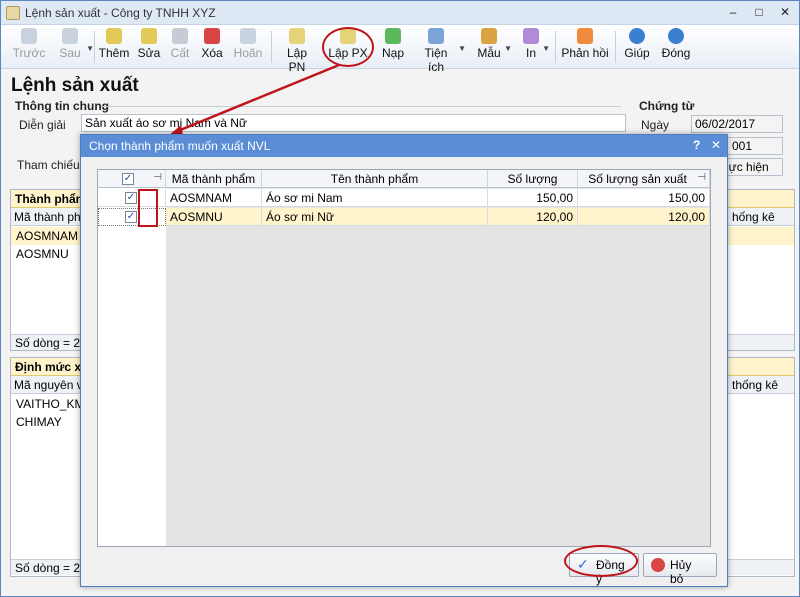 This screenshot has width=800, height=597. What do you see at coordinates (214, 198) in the screenshot?
I see `row-code: AOSMNAM` at bounding box center [214, 198].